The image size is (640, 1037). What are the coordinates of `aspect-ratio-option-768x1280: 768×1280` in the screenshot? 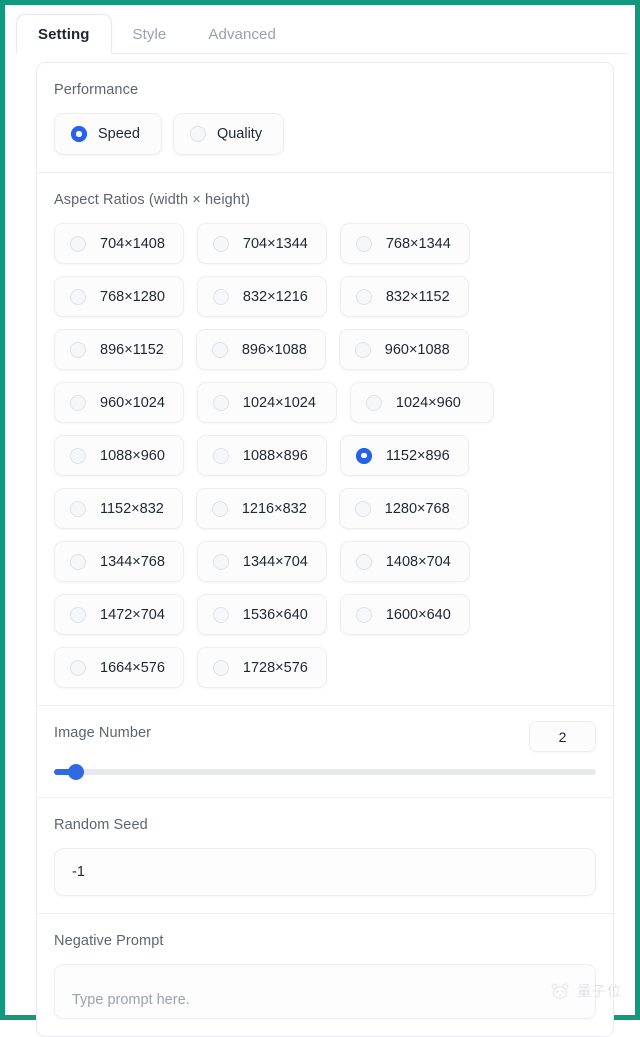 It's located at (119, 296).